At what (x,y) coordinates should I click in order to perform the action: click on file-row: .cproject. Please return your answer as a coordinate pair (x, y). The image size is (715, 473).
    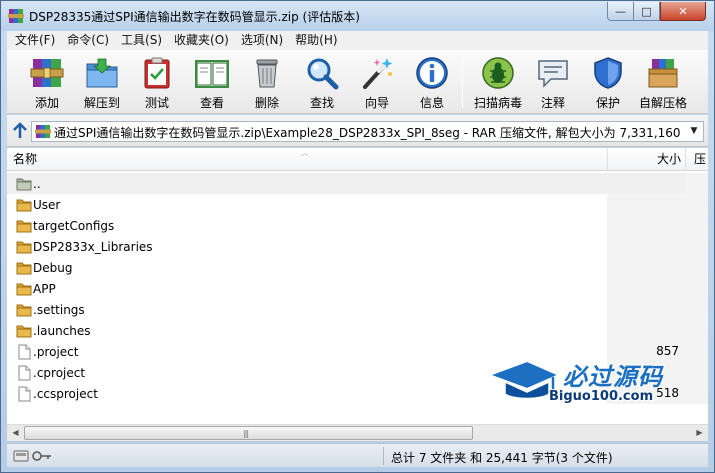
    Looking at the image, I should click on (357, 372).